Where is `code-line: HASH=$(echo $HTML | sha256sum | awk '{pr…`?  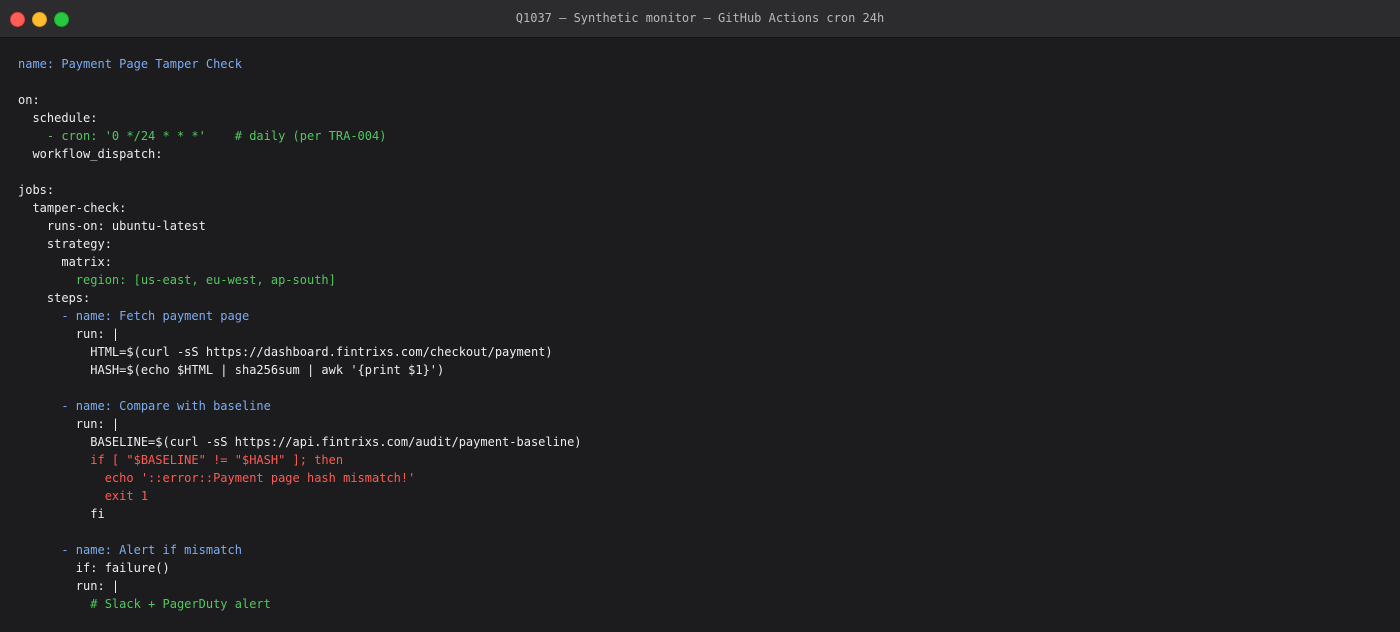
code-line: HASH=$(echo $HTML | sha256sum | awk '{pr… is located at coordinates (231, 370).